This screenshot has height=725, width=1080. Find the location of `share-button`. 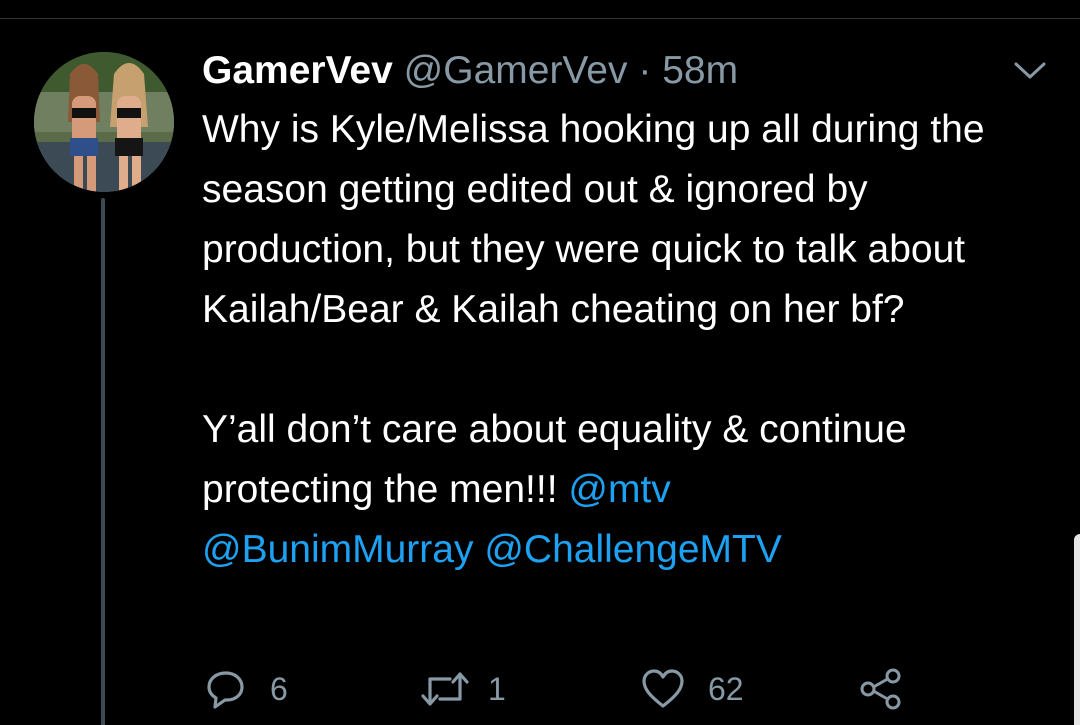

share-button is located at coordinates (881, 689).